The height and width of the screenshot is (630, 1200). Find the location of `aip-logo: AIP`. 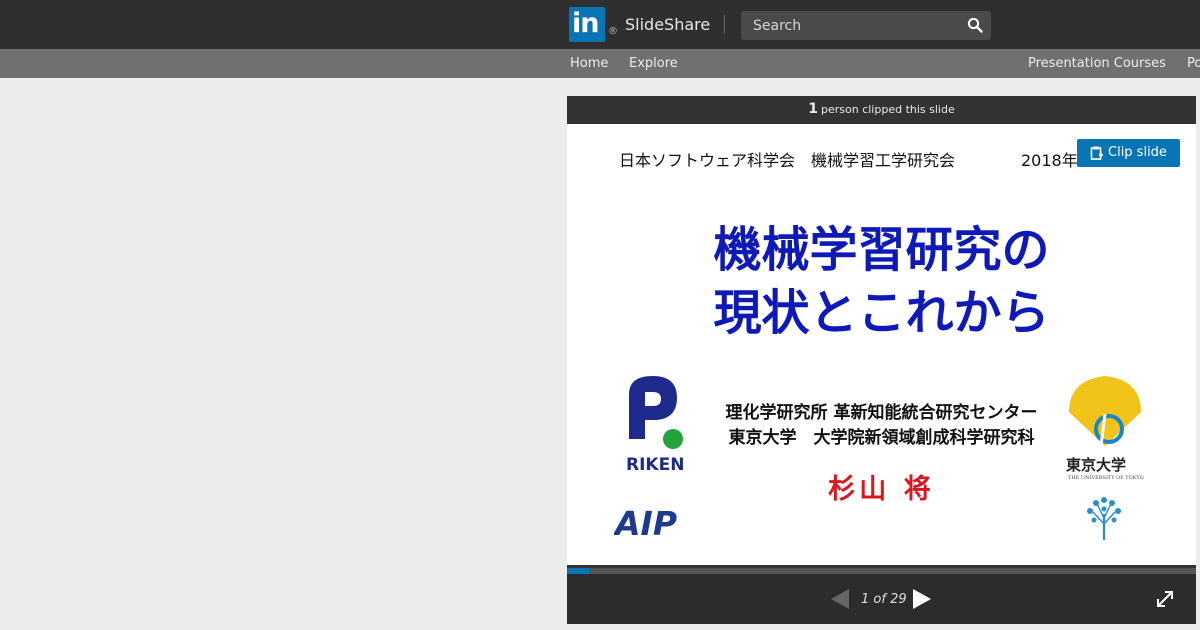

aip-logo: AIP is located at coordinates (645, 523).